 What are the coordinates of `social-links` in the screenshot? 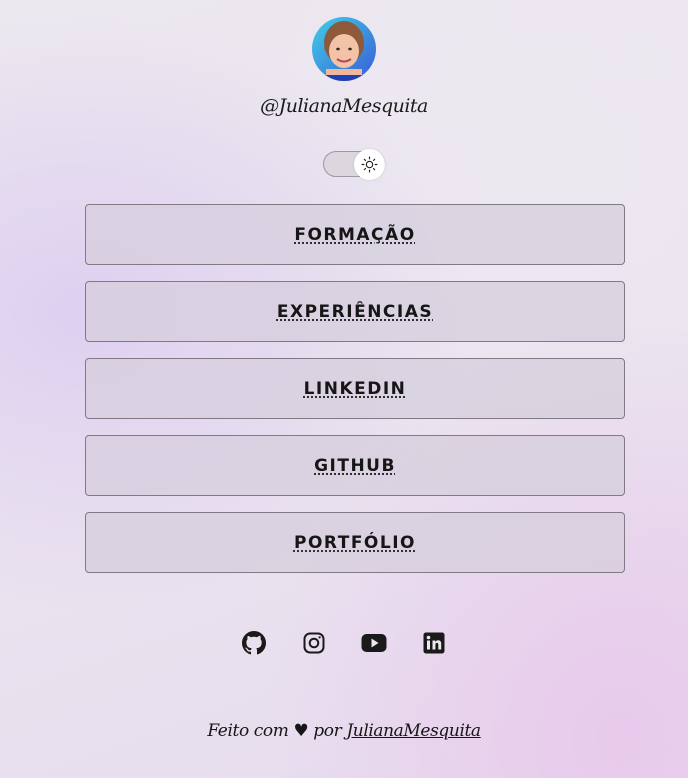 It's located at (344, 643).